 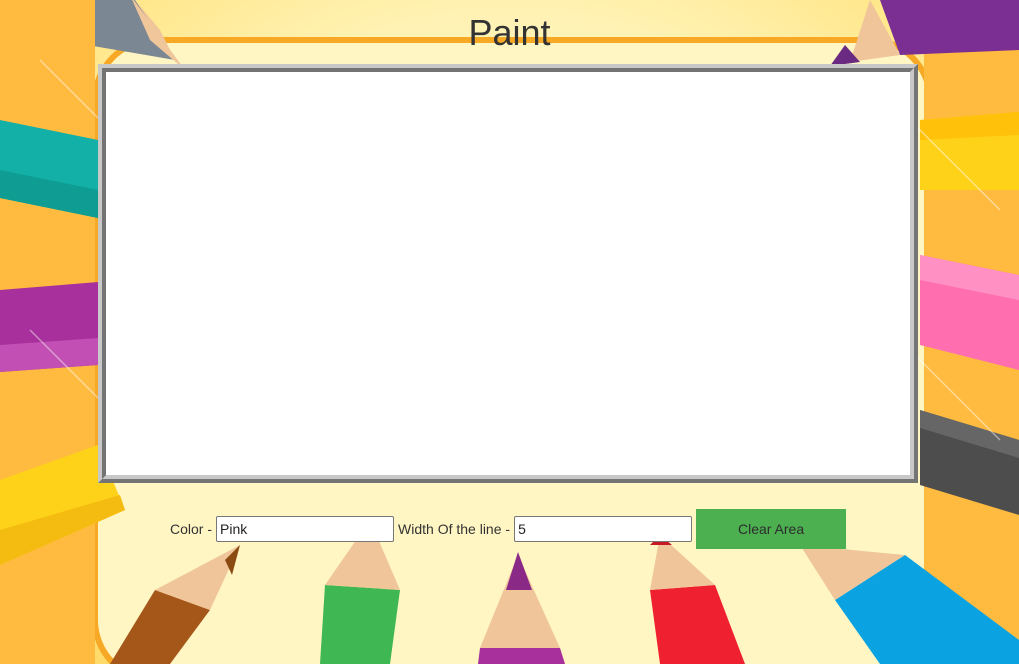 I want to click on controls-bar: Color - Width Of the line - Clear Area, so click(x=508, y=529).